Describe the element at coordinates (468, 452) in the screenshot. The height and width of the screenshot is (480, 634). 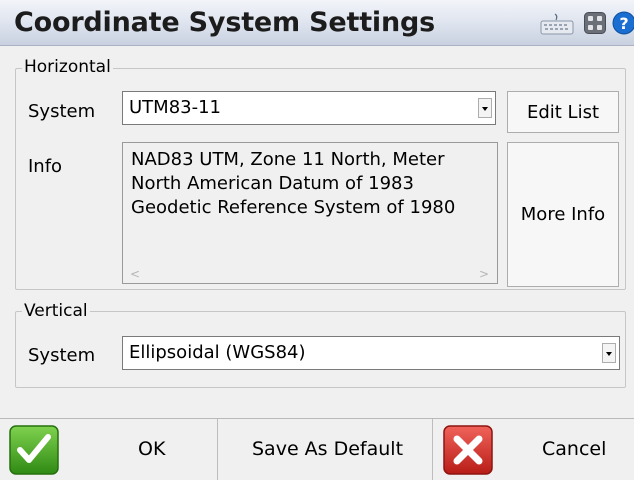
I see `close-icon` at that location.